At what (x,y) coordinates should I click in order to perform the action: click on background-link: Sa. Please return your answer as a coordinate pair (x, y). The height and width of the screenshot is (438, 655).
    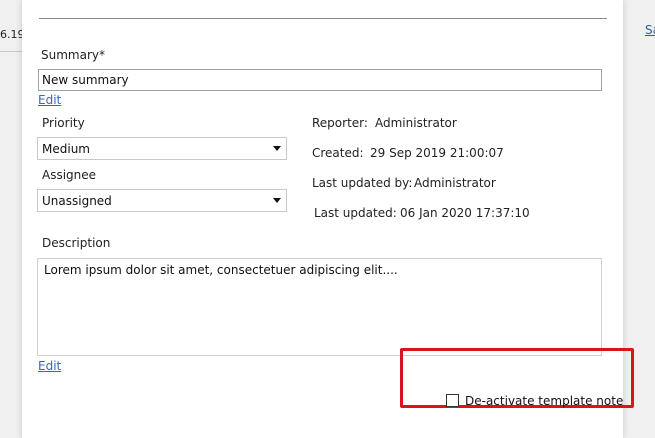
    Looking at the image, I should click on (650, 30).